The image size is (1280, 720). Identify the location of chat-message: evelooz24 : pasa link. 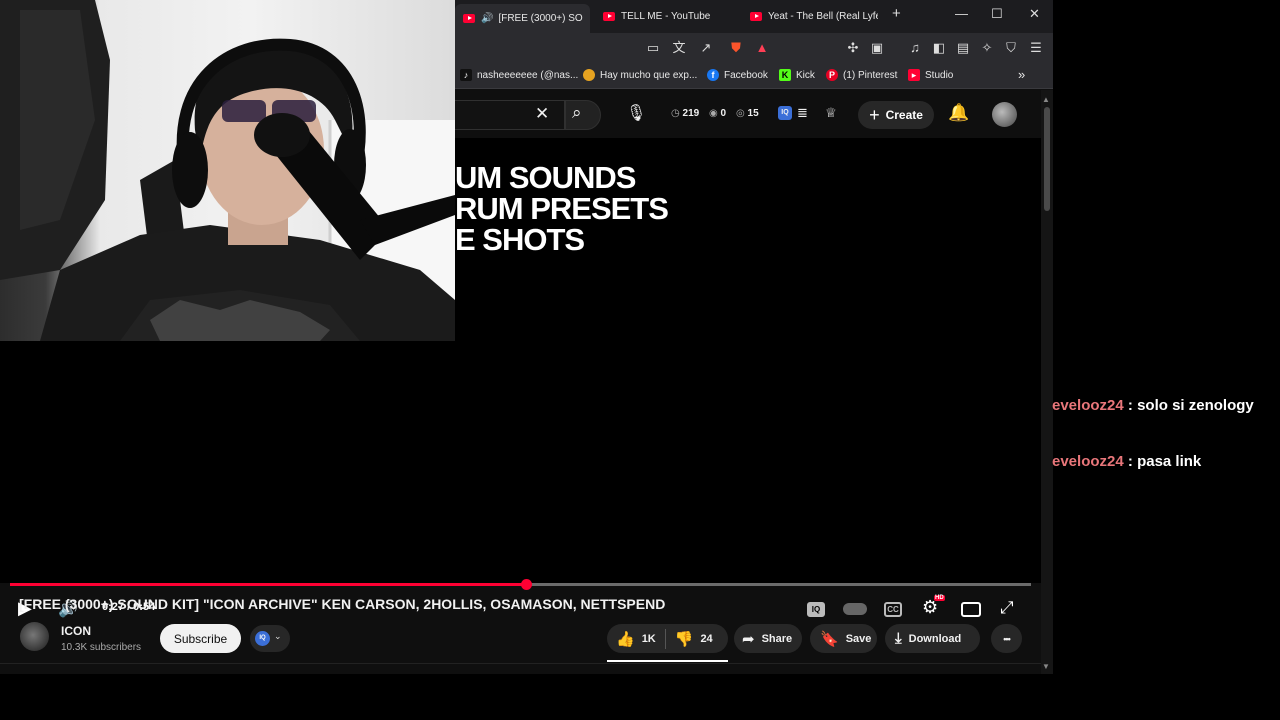
(1126, 461).